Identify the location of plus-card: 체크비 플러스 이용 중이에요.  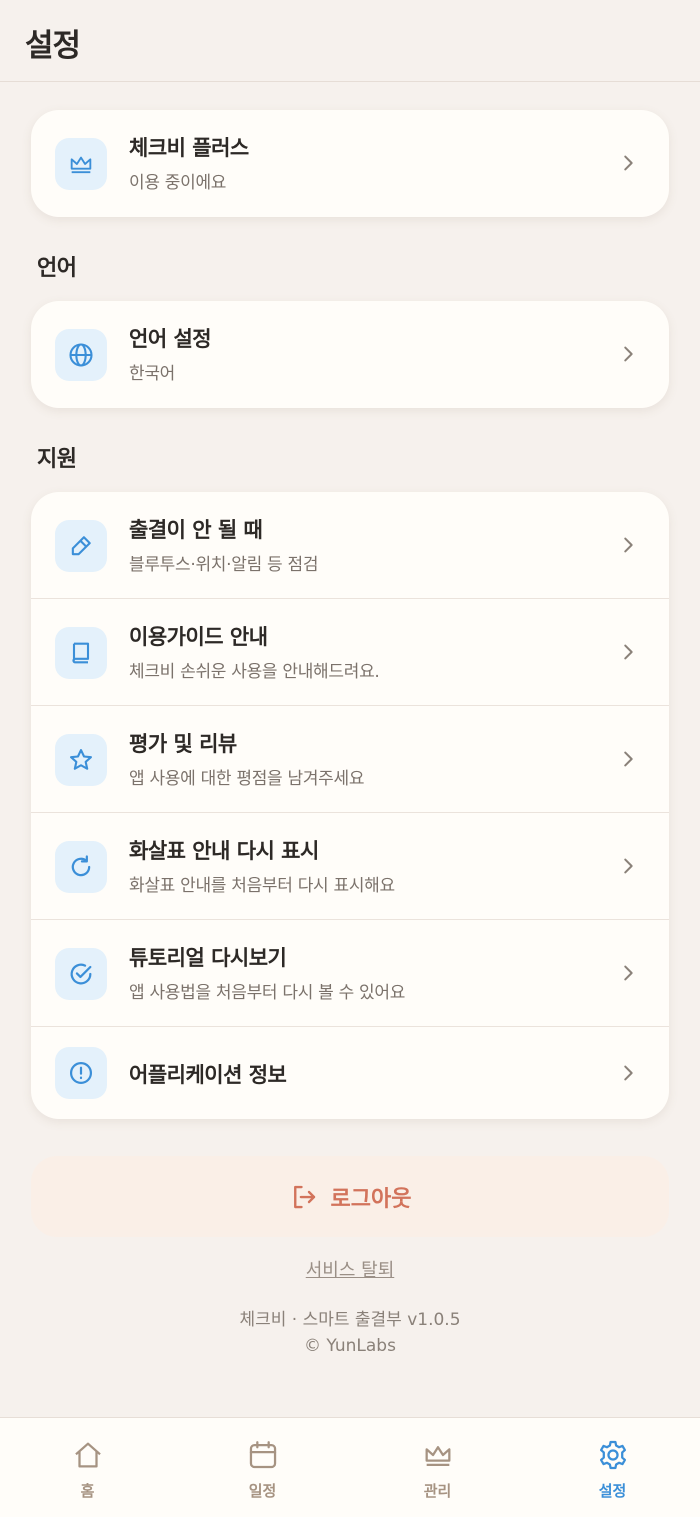
(350, 163).